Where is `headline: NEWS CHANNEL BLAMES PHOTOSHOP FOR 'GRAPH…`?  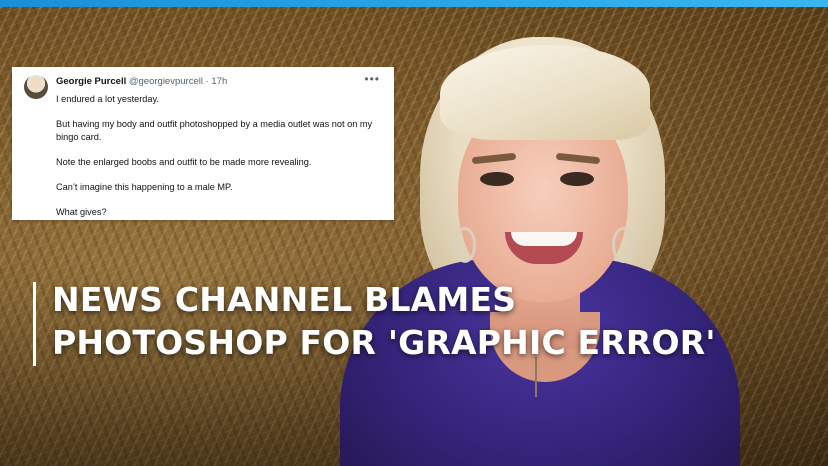
headline: NEWS CHANNEL BLAMES PHOTOSHOP FOR 'GRAPH… is located at coordinates (384, 321).